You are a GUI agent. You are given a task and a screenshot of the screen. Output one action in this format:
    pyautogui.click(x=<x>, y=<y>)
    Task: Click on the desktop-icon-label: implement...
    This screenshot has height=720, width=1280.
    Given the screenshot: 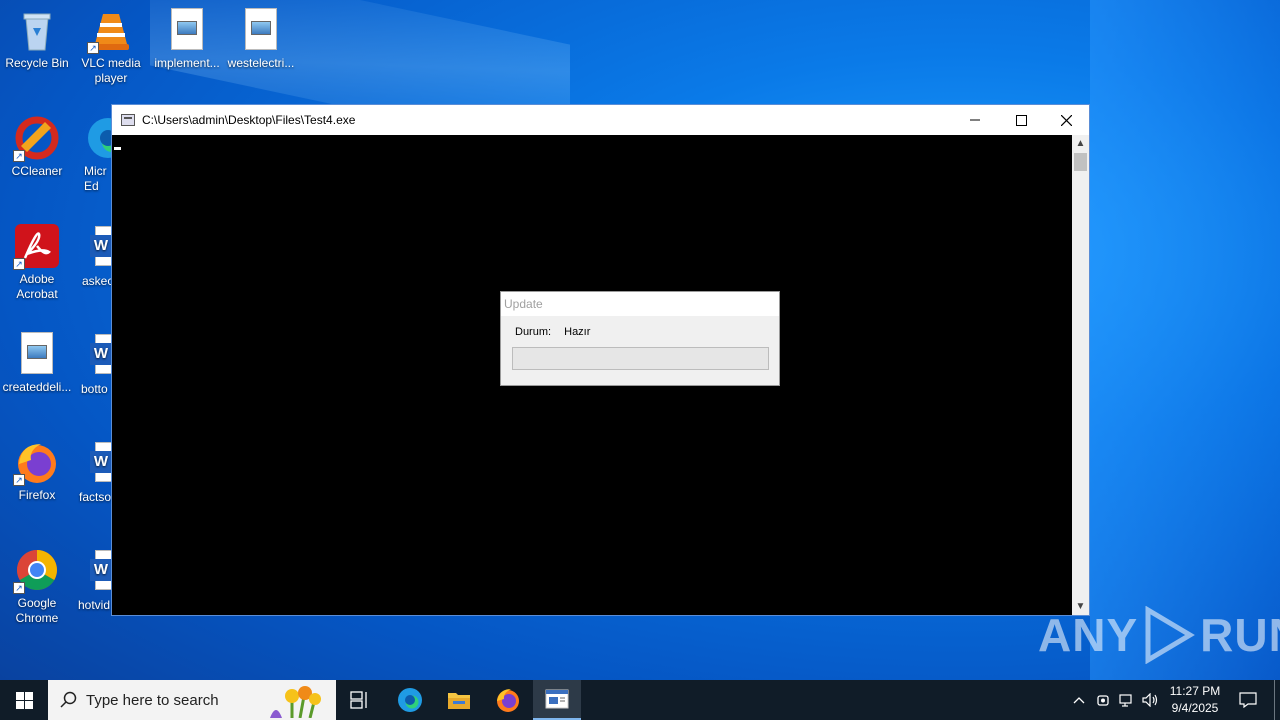 What is the action you would take?
    pyautogui.click(x=187, y=63)
    